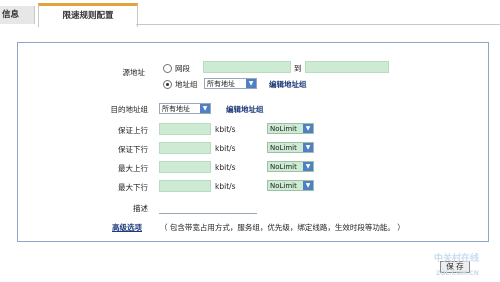 The image size is (500, 282). What do you see at coordinates (17, 15) in the screenshot?
I see `tab-info: 信息` at bounding box center [17, 15].